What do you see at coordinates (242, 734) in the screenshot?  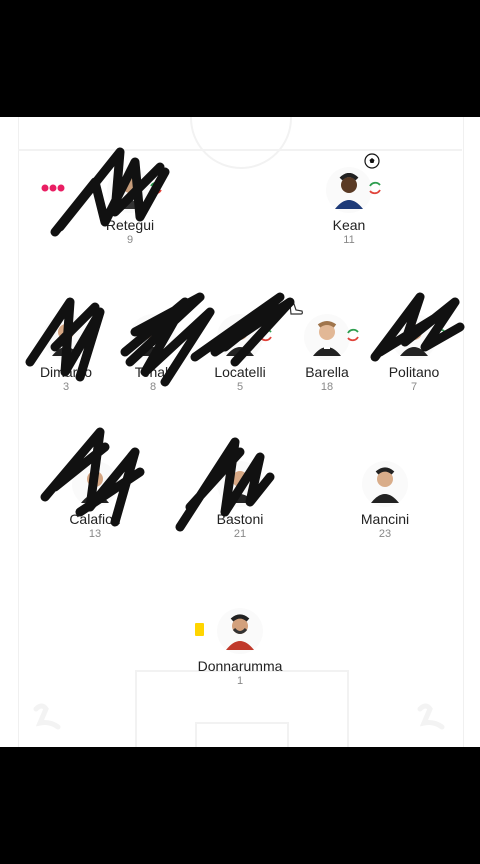 I see `goal-box` at bounding box center [242, 734].